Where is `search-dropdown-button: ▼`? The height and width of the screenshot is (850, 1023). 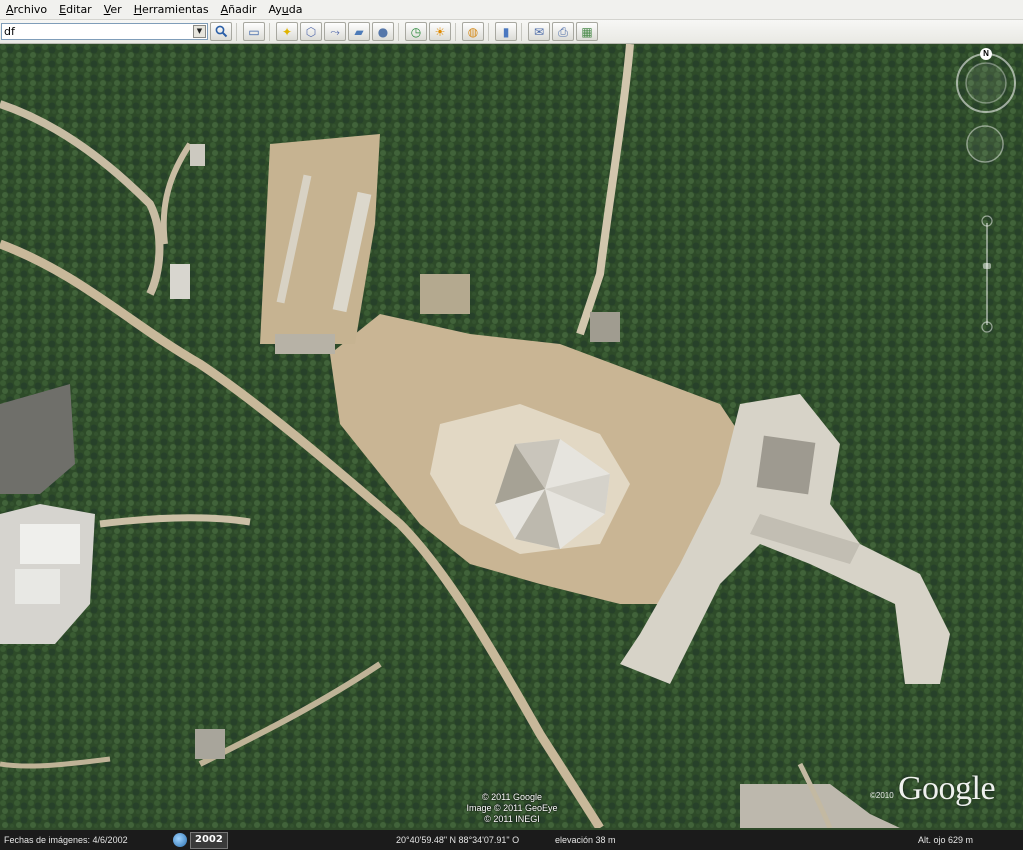 search-dropdown-button: ▼ is located at coordinates (199, 31).